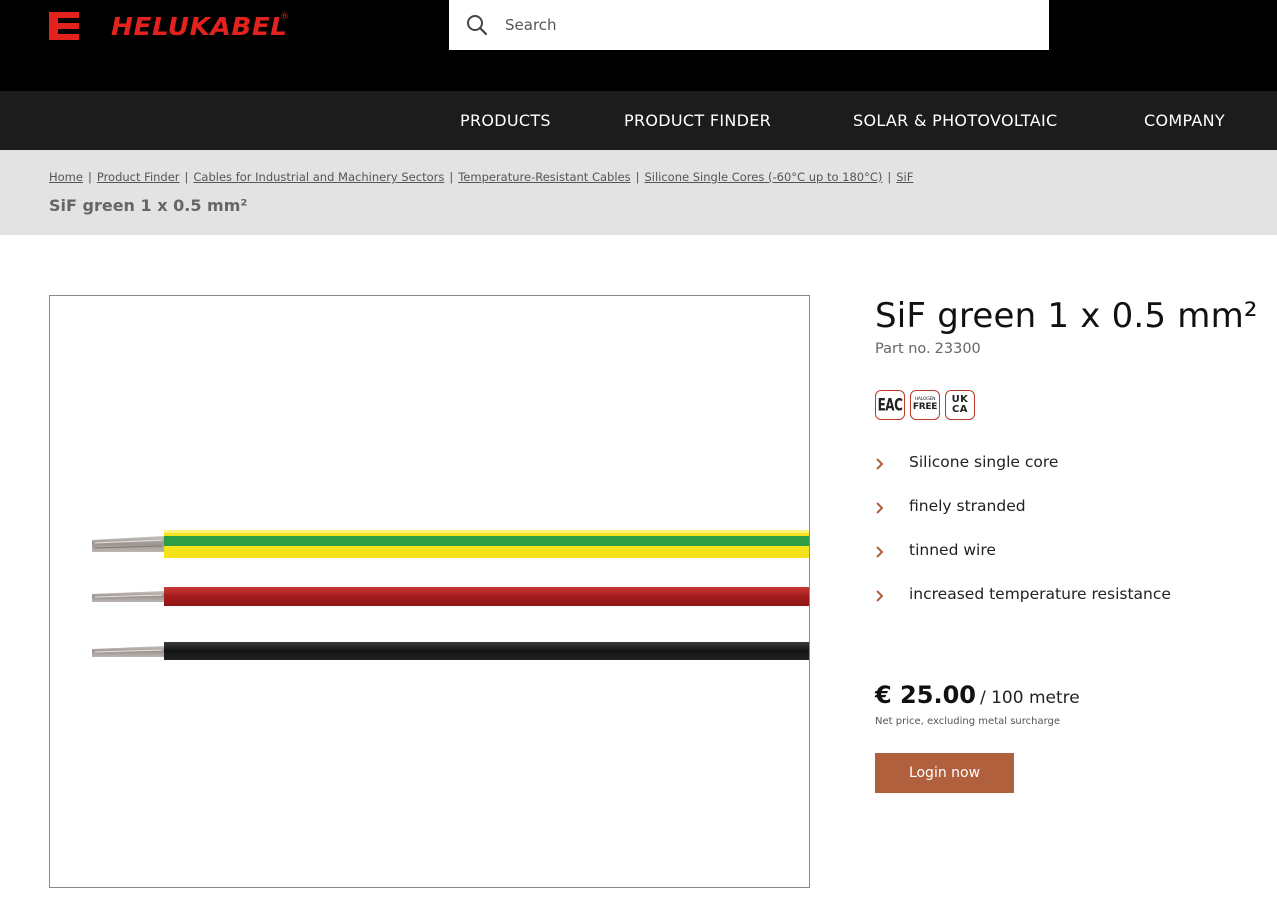 This screenshot has width=1277, height=906. I want to click on product-image, so click(450, 595).